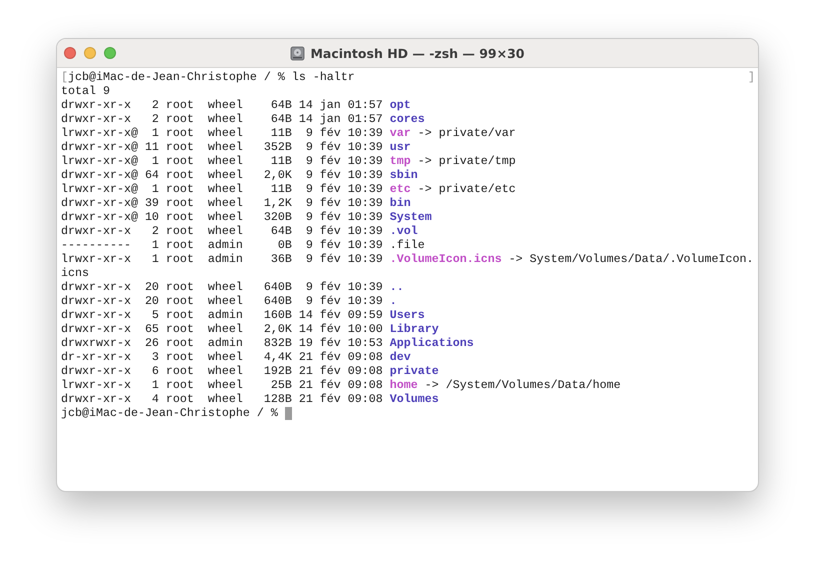 The image size is (815, 567). I want to click on file-details: dr-xr-xr-x 3 root wheel 4,4K 21 fév 09:08, so click(222, 357).